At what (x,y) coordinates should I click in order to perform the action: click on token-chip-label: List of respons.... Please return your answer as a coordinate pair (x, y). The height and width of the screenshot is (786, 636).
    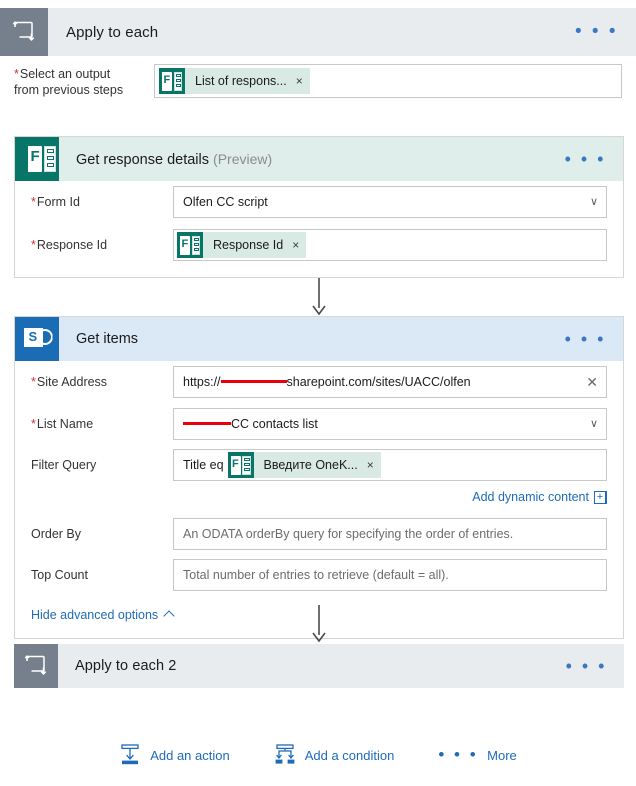
    Looking at the image, I should click on (241, 81).